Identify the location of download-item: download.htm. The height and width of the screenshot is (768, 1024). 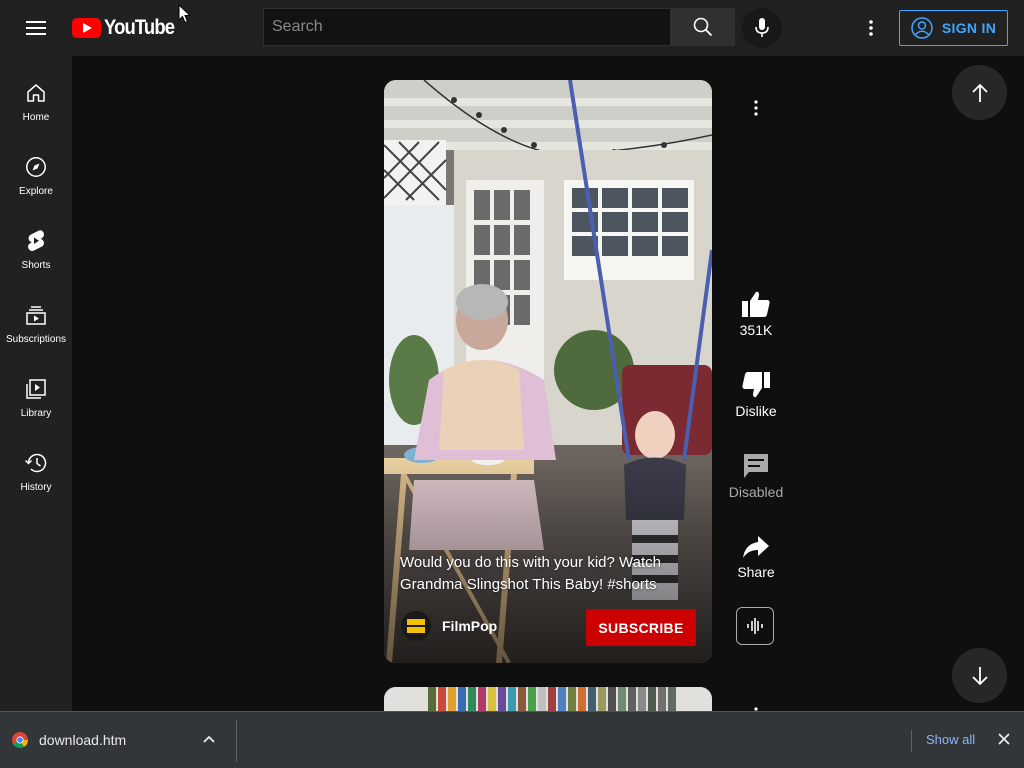
(122, 740).